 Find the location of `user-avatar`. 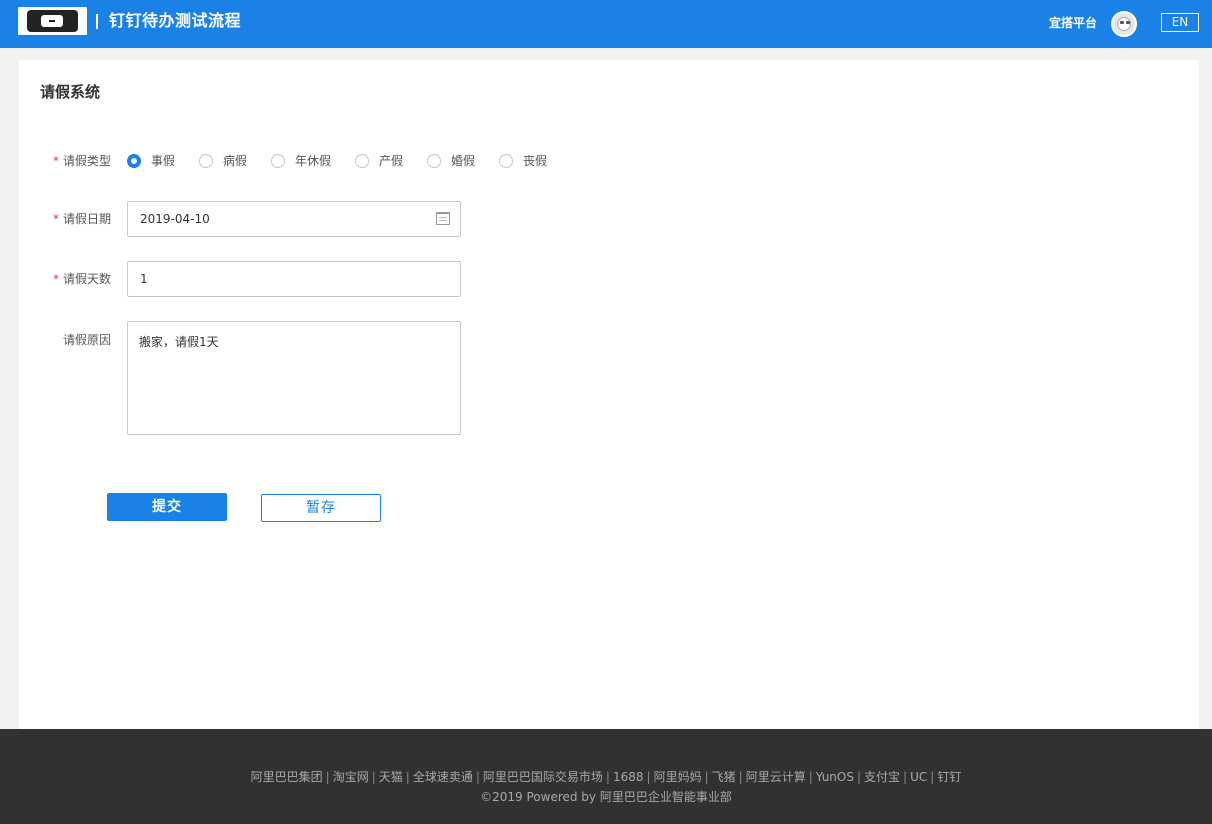

user-avatar is located at coordinates (1124, 24).